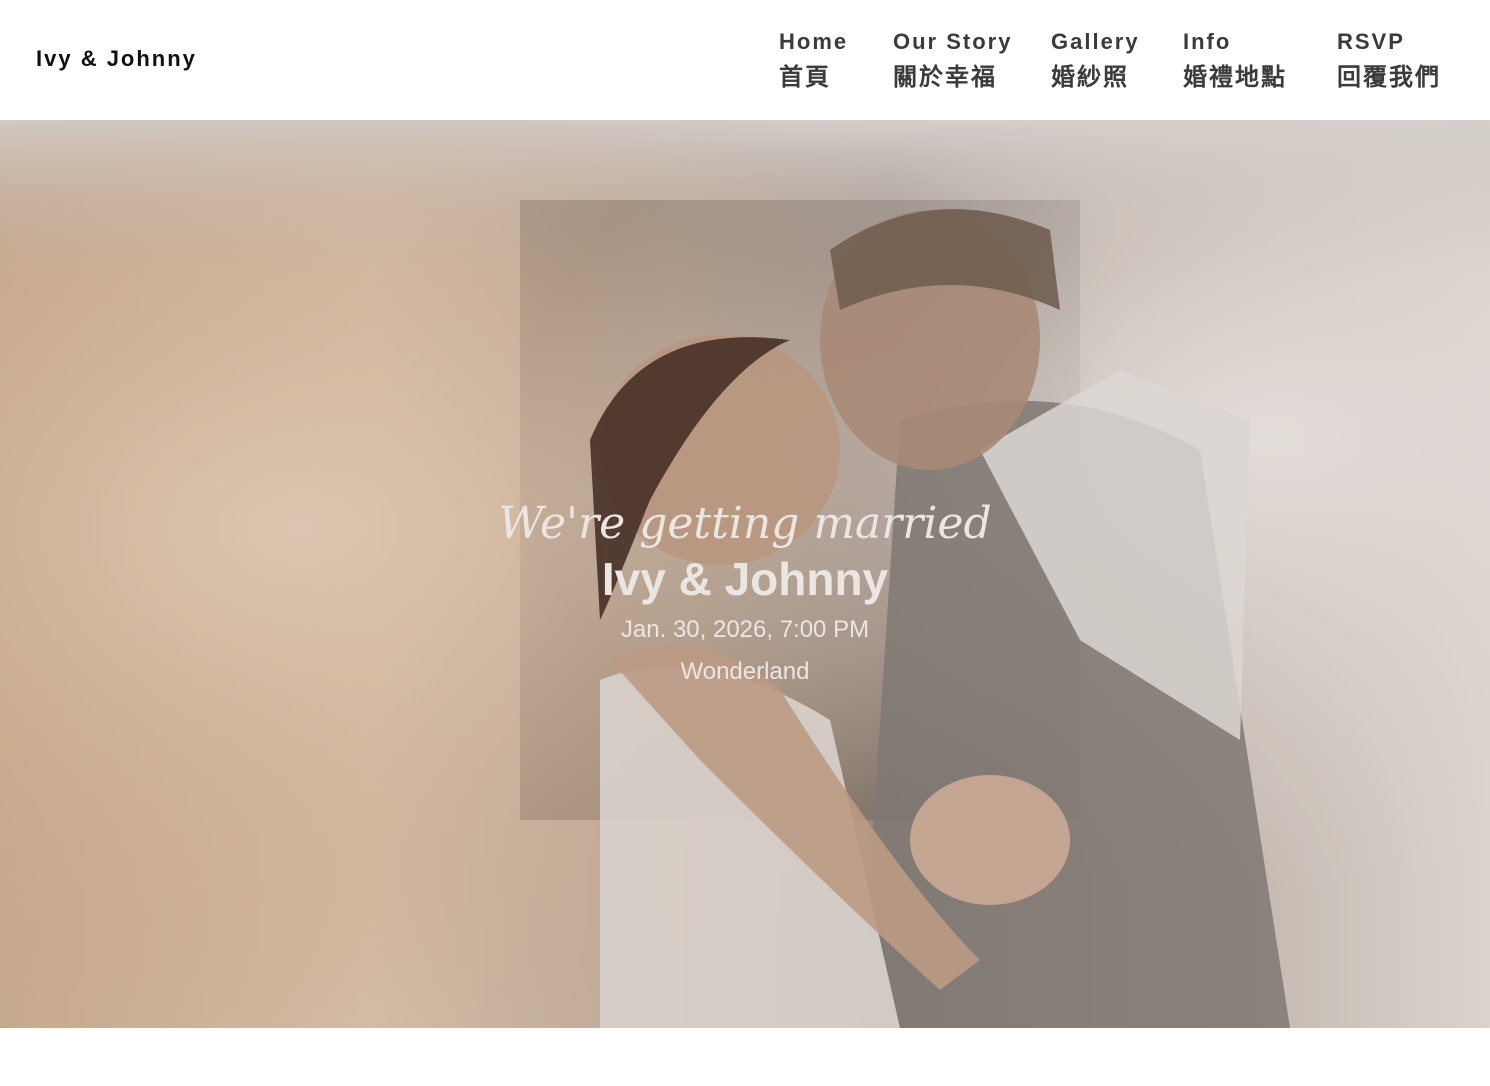 The width and height of the screenshot is (1490, 1086). Describe the element at coordinates (745, 671) in the screenshot. I see `hero-venue: Wonderland` at that location.